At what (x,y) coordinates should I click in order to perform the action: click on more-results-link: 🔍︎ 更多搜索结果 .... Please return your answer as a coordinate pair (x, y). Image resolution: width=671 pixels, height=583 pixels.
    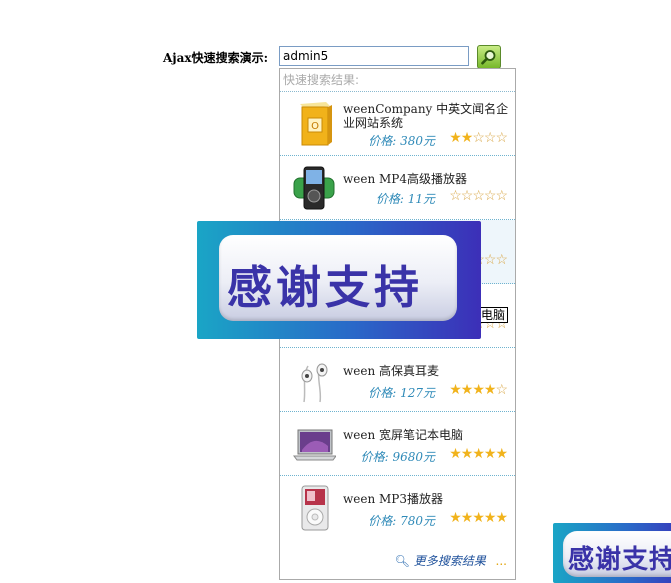
    Looking at the image, I should click on (451, 560).